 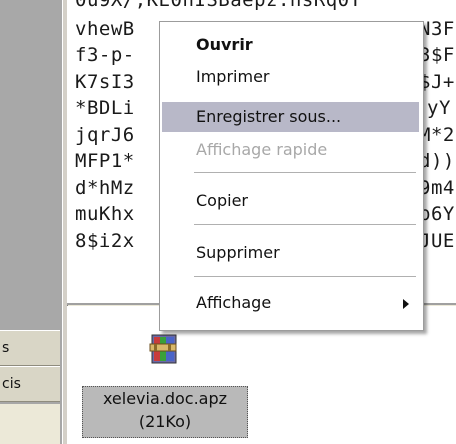 I want to click on viewer-line: d*hMz, so click(x=105, y=188).